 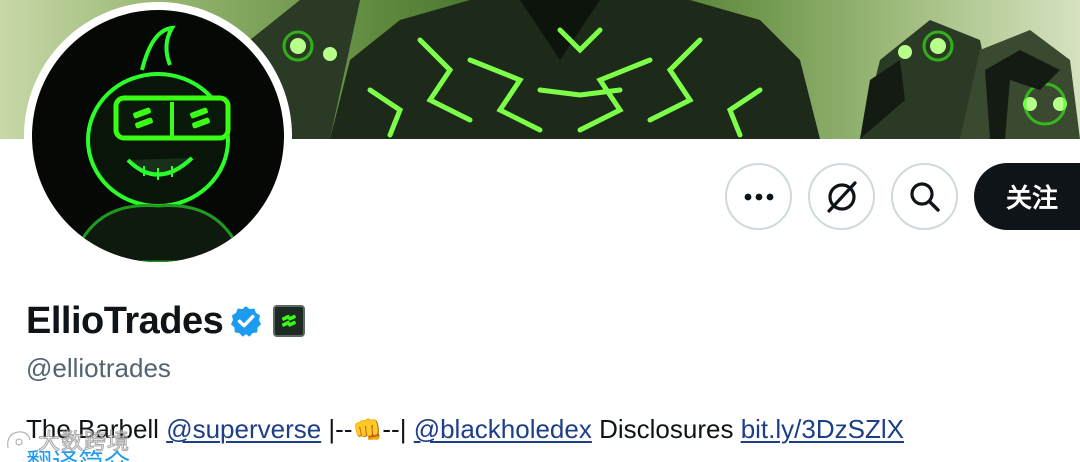 What do you see at coordinates (84, 443) in the screenshot?
I see `watermark-text: 大数跨境` at bounding box center [84, 443].